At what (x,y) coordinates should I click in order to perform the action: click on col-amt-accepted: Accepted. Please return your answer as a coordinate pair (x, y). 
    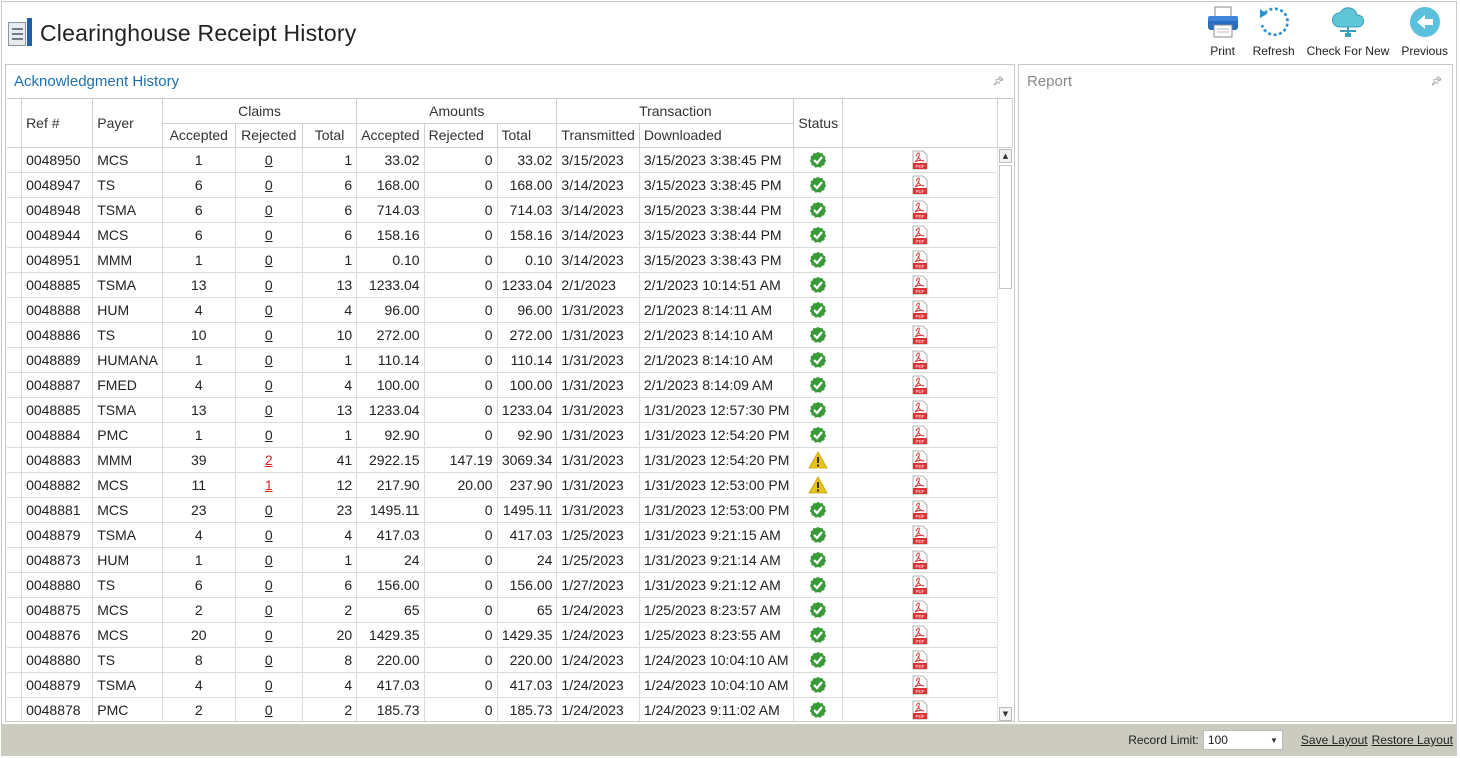
    Looking at the image, I should click on (390, 135).